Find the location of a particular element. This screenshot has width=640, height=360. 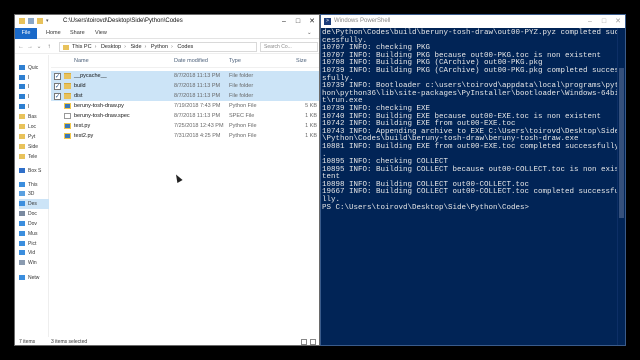

chevron-down-icon: ▾ is located at coordinates (49, 21).